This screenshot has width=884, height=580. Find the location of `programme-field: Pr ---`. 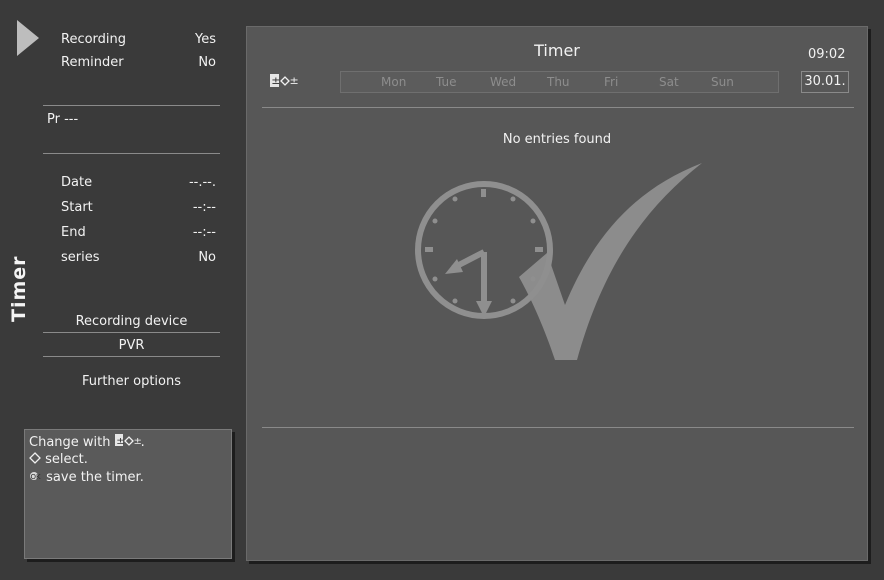

programme-field: Pr --- is located at coordinates (62, 120).